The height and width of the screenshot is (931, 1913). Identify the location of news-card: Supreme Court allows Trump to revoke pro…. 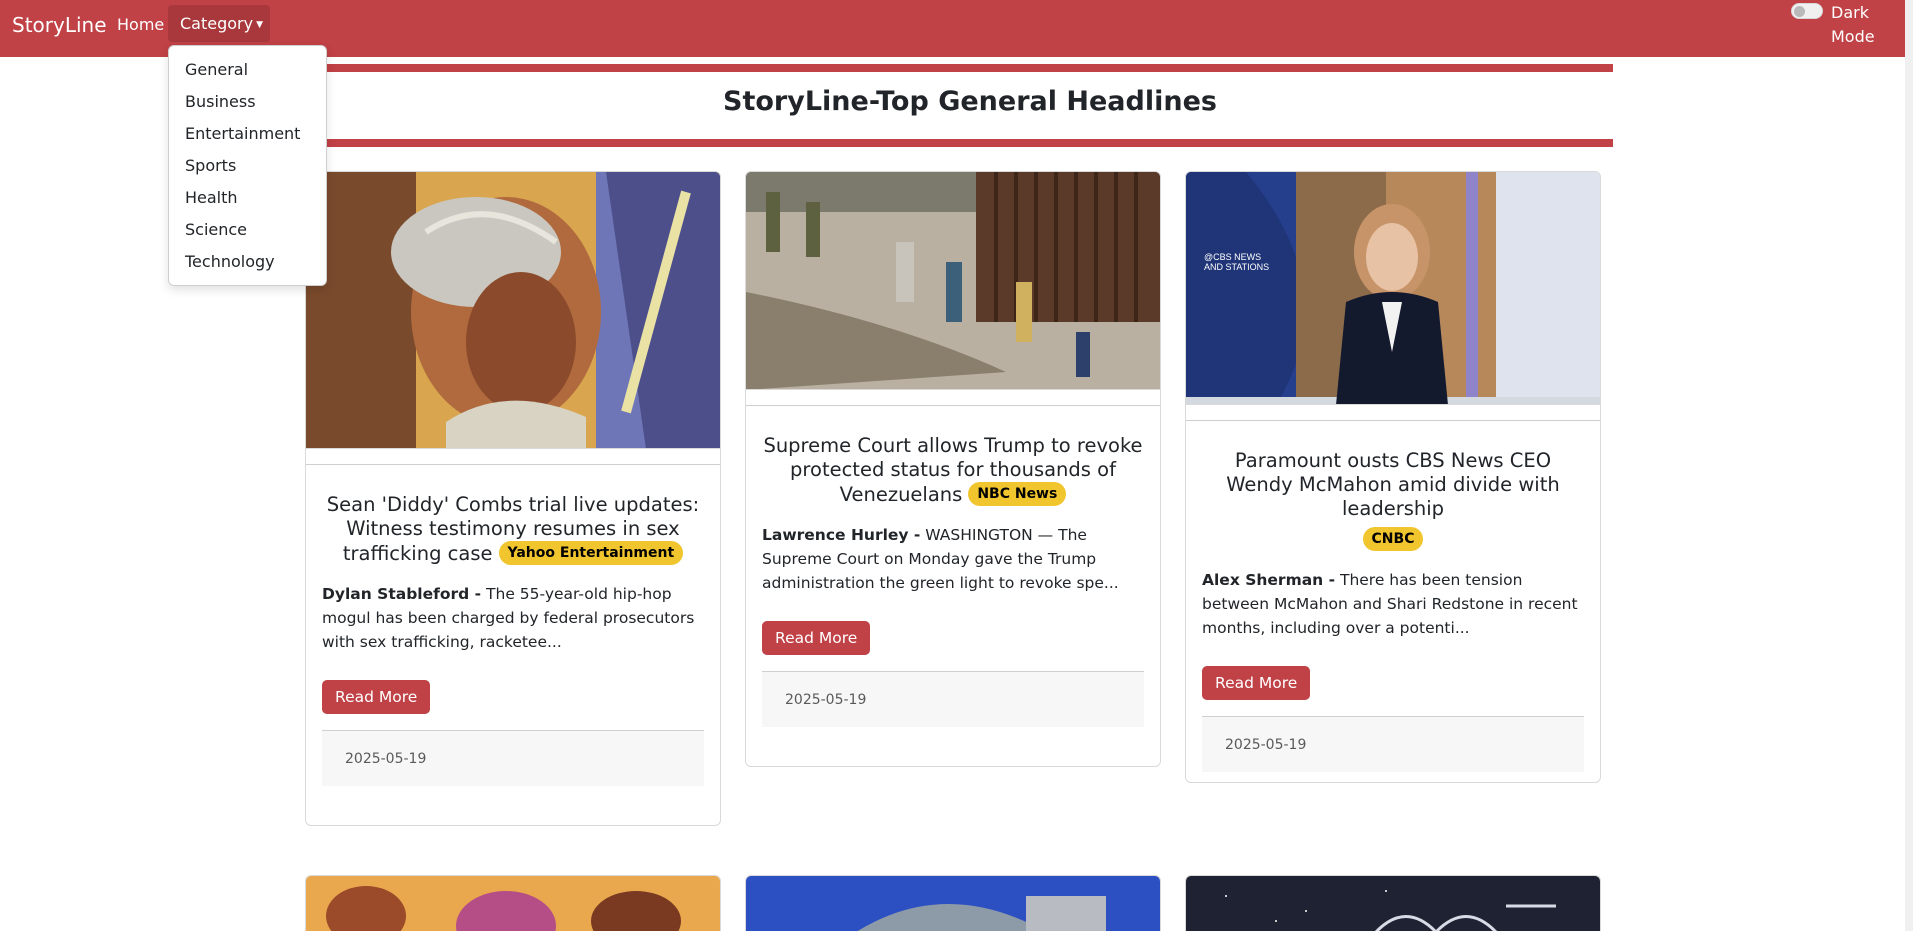
(953, 469).